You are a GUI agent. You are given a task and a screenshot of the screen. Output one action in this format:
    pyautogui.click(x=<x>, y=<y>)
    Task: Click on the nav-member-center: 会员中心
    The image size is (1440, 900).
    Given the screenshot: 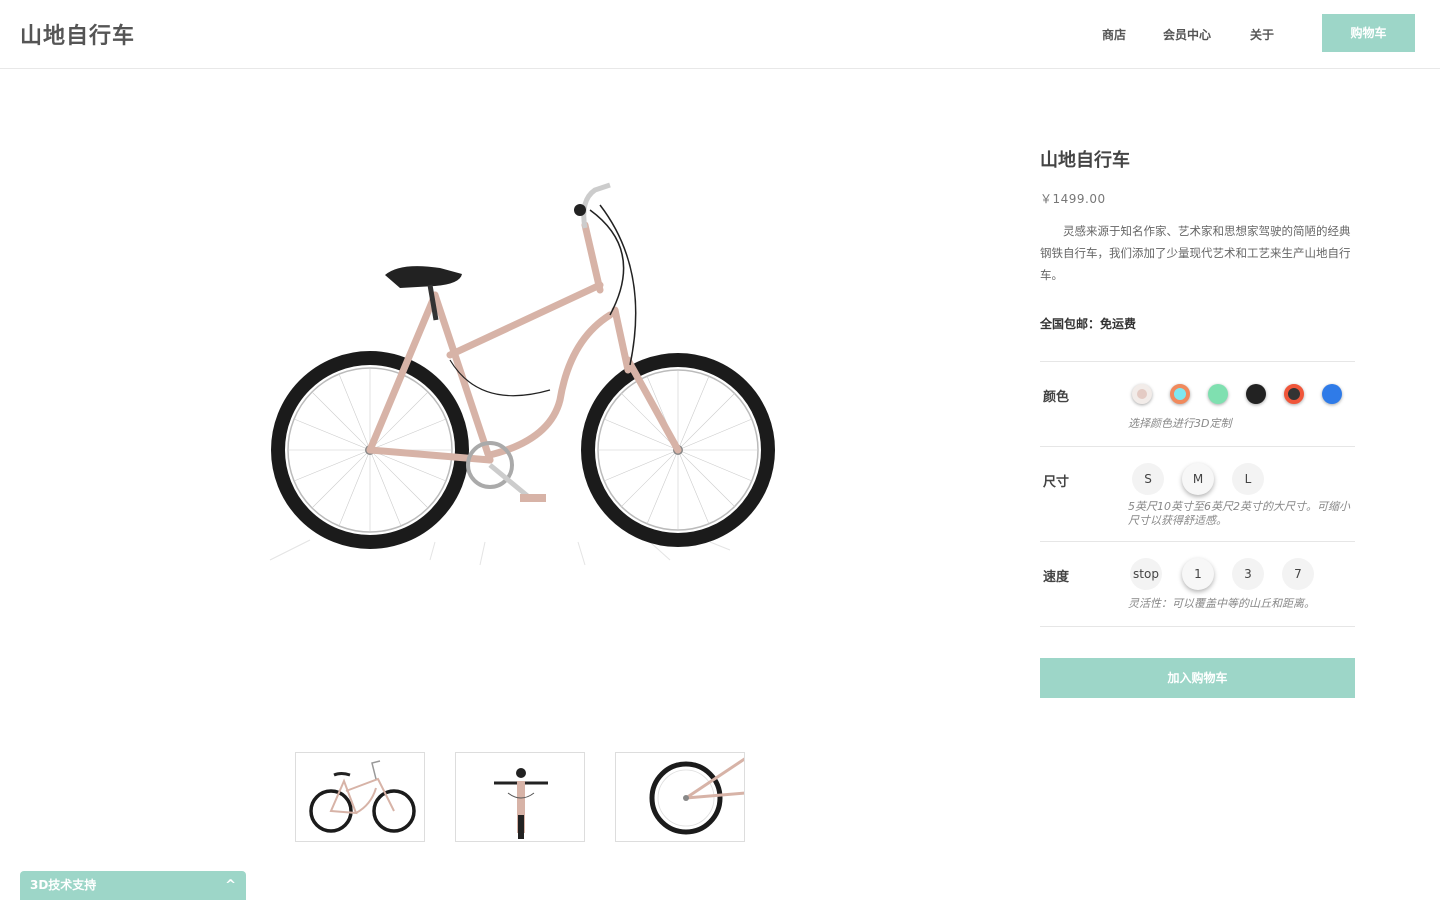 What is the action you would take?
    pyautogui.click(x=1187, y=34)
    